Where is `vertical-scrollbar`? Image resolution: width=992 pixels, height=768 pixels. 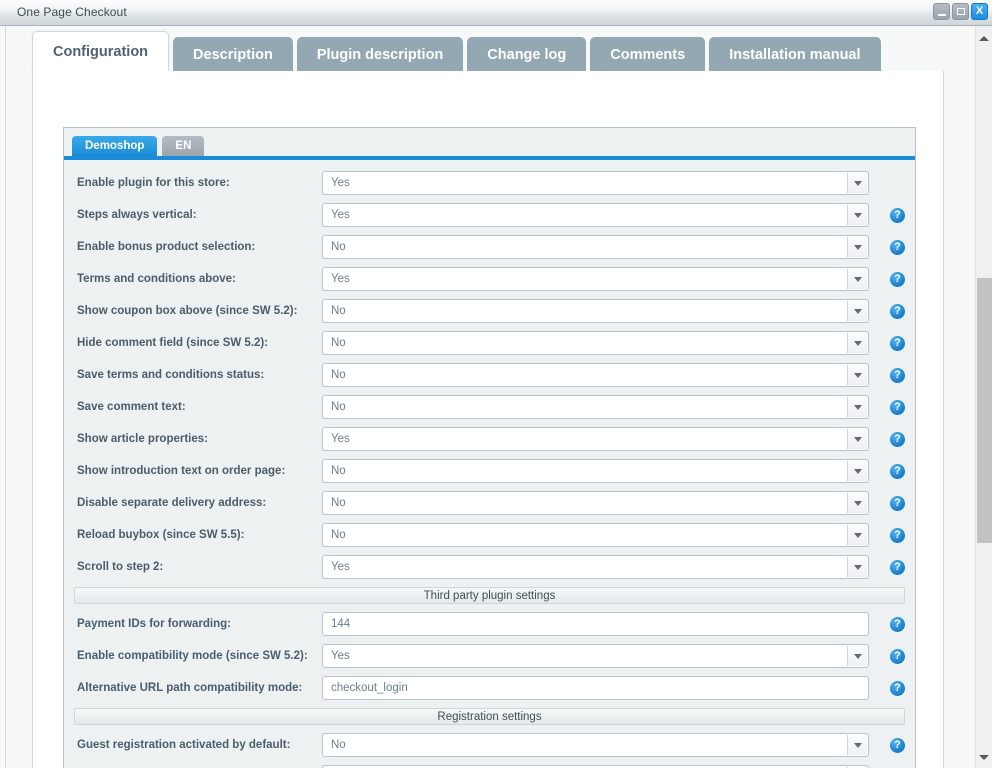 vertical-scrollbar is located at coordinates (983, 397).